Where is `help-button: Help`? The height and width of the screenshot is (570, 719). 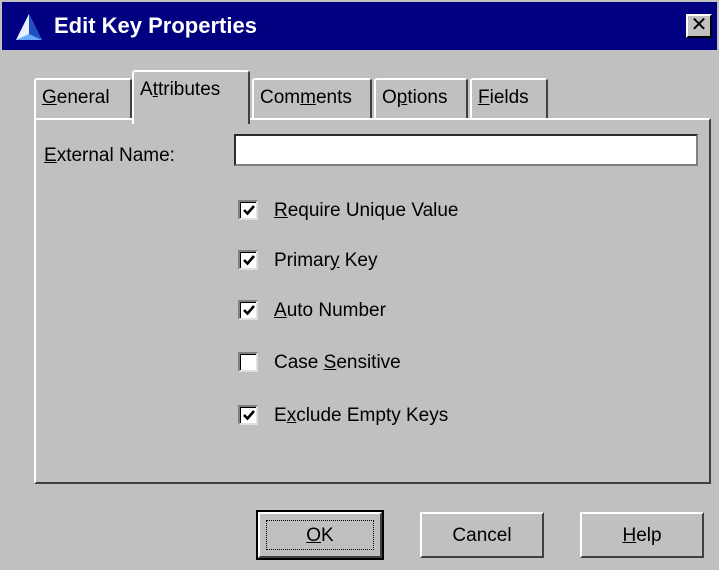
help-button: Help is located at coordinates (642, 535).